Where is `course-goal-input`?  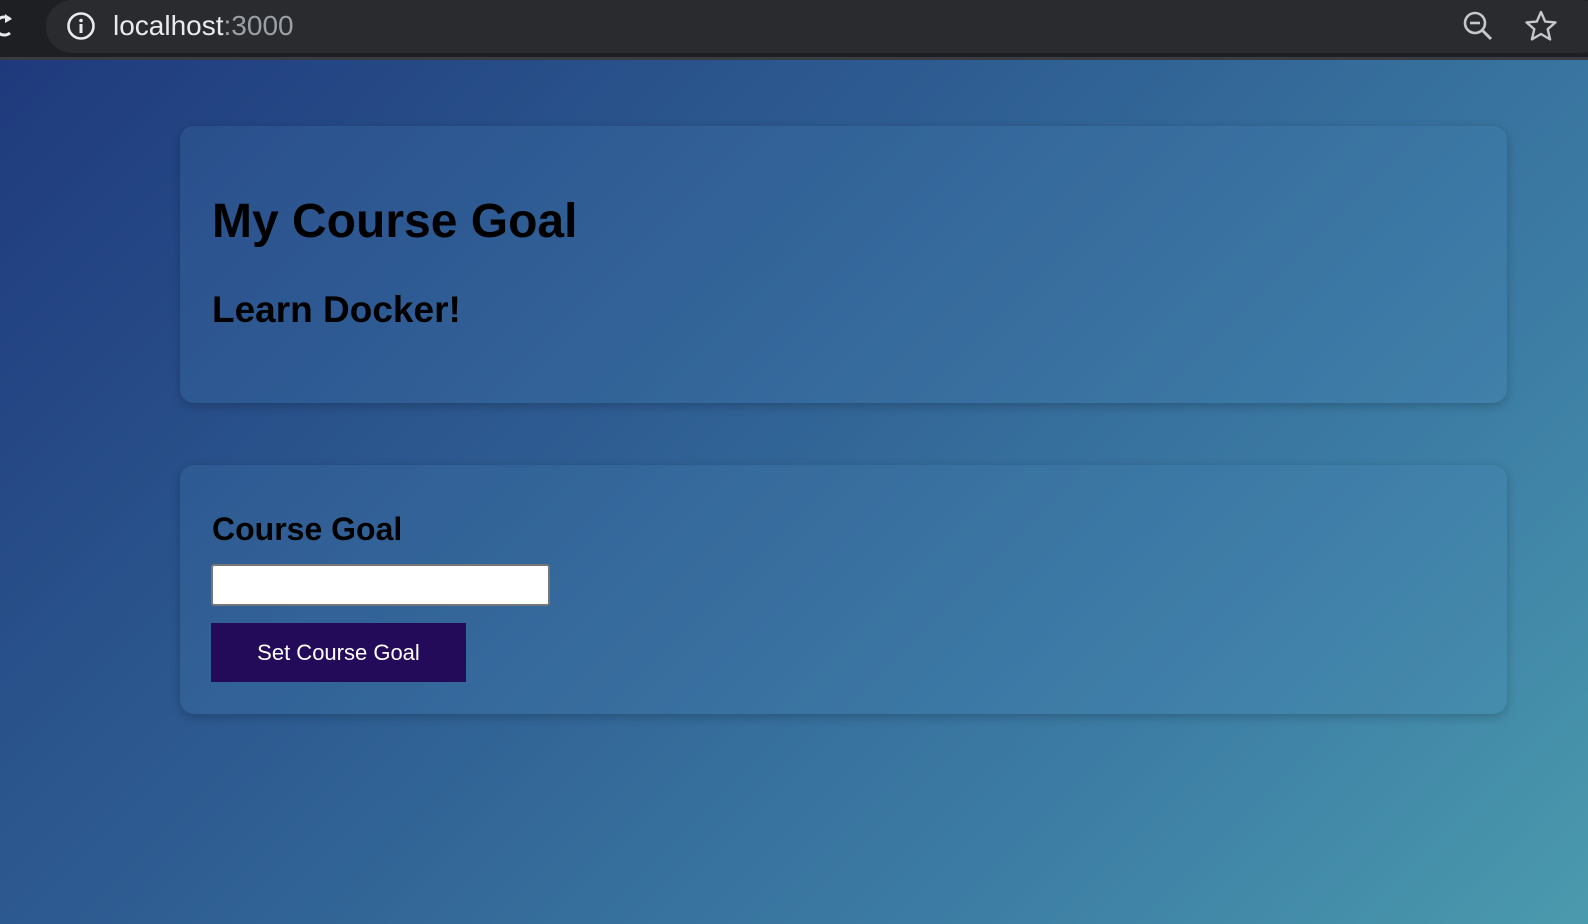 course-goal-input is located at coordinates (380, 585).